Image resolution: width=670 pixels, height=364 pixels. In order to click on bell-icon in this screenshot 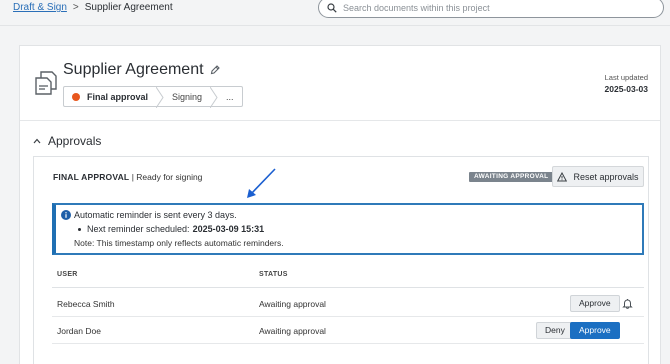, I will do `click(627, 303)`.